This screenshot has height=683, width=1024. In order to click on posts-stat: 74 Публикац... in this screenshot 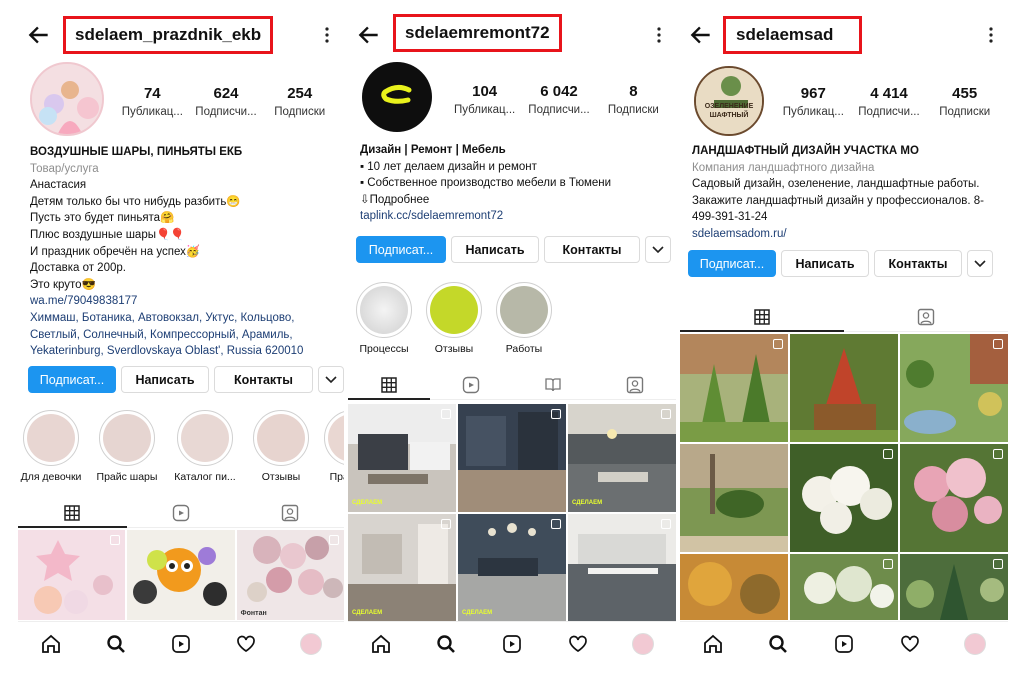, I will do `click(152, 102)`.